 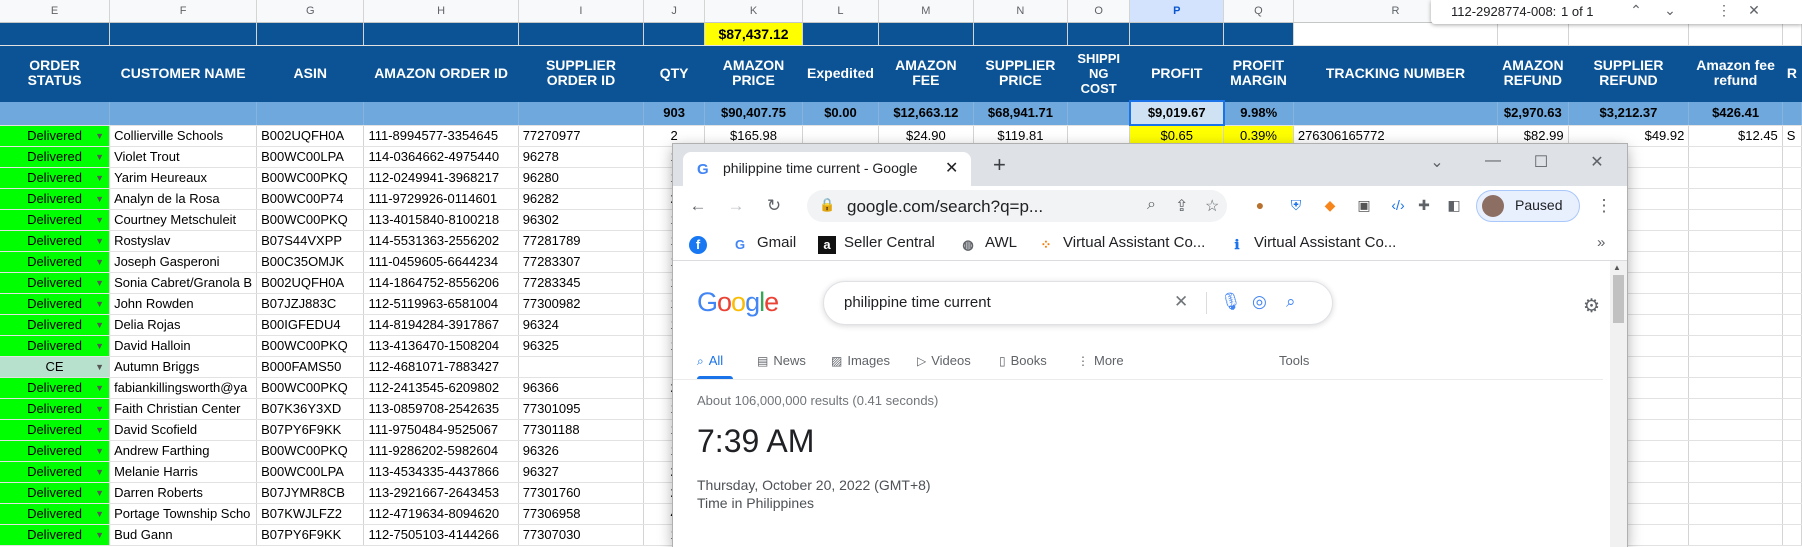 What do you see at coordinates (1618, 299) in the screenshot?
I see `scroll-thumb` at bounding box center [1618, 299].